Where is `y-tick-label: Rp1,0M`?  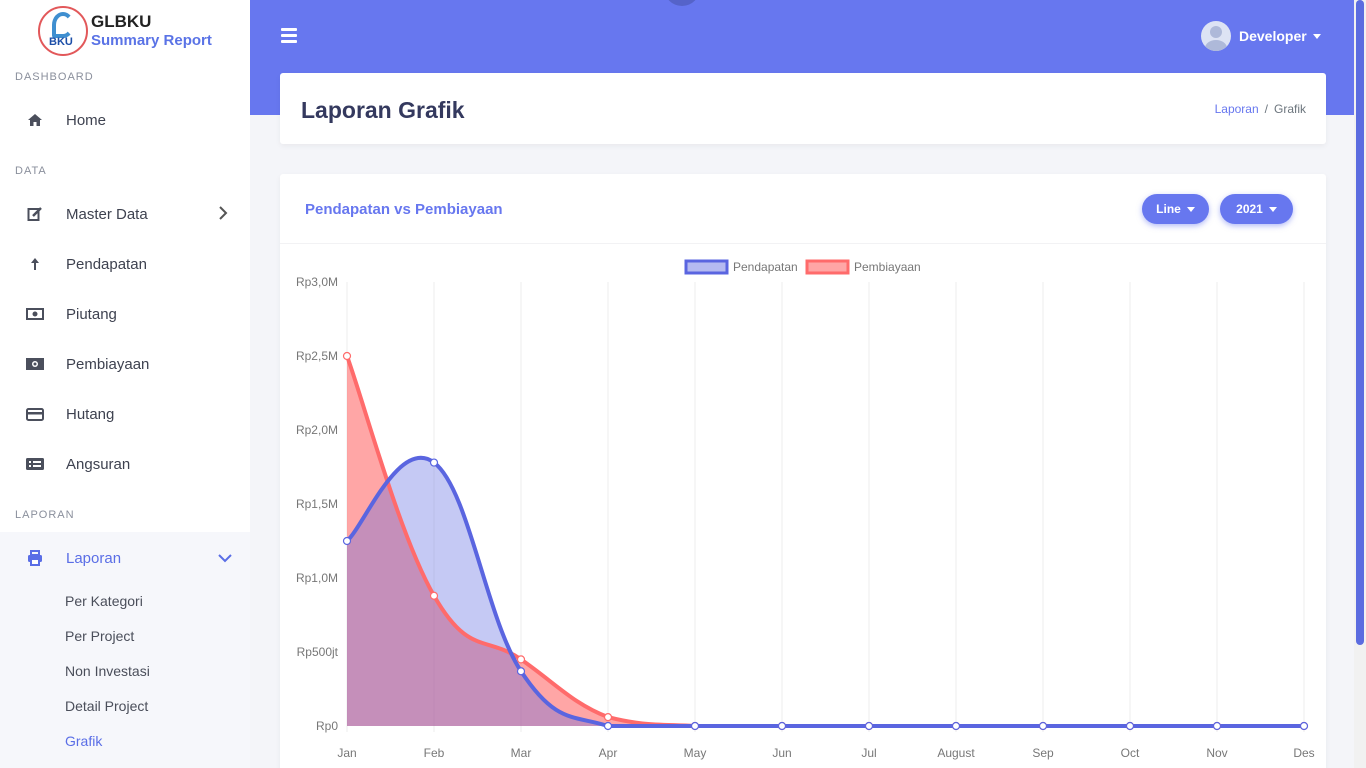
y-tick-label: Rp1,0M is located at coordinates (317, 578).